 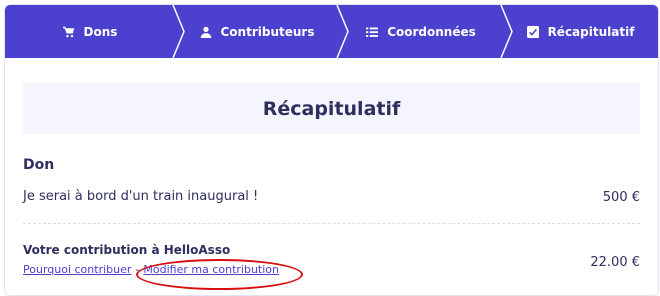 What do you see at coordinates (372, 32) in the screenshot?
I see `list-icon` at bounding box center [372, 32].